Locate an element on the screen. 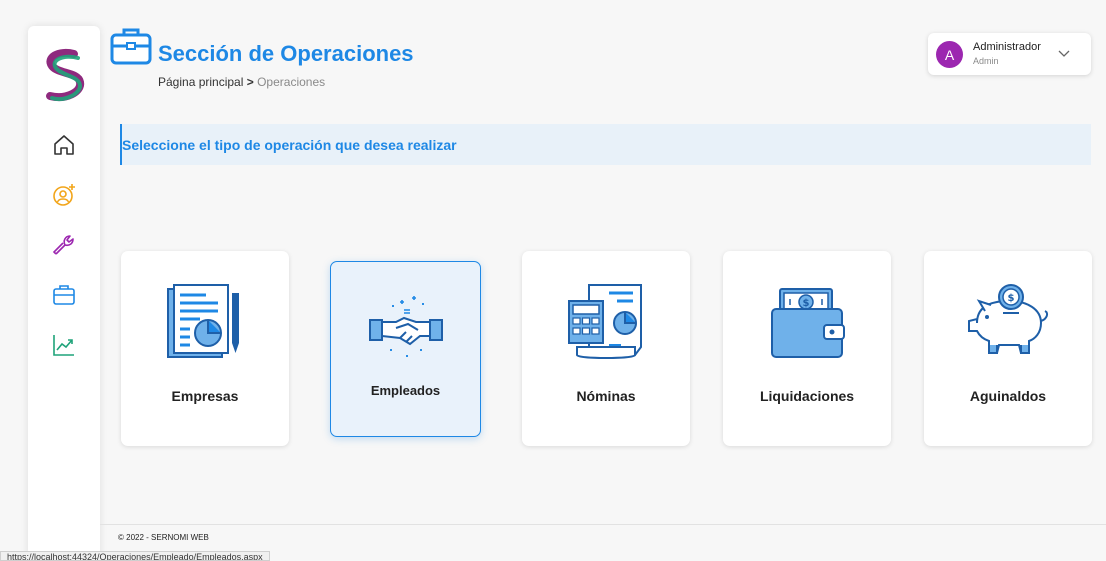 The width and height of the screenshot is (1106, 561). document-chart-icon is located at coordinates (203, 321).